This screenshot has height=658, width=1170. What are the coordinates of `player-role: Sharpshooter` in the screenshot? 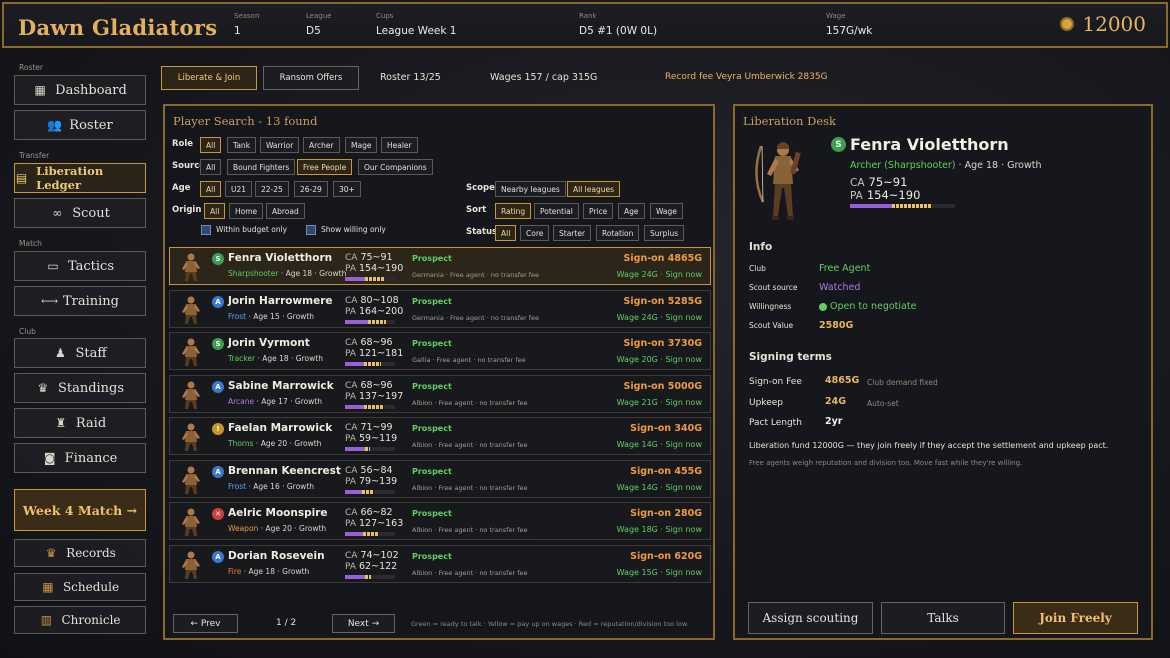 It's located at (253, 273).